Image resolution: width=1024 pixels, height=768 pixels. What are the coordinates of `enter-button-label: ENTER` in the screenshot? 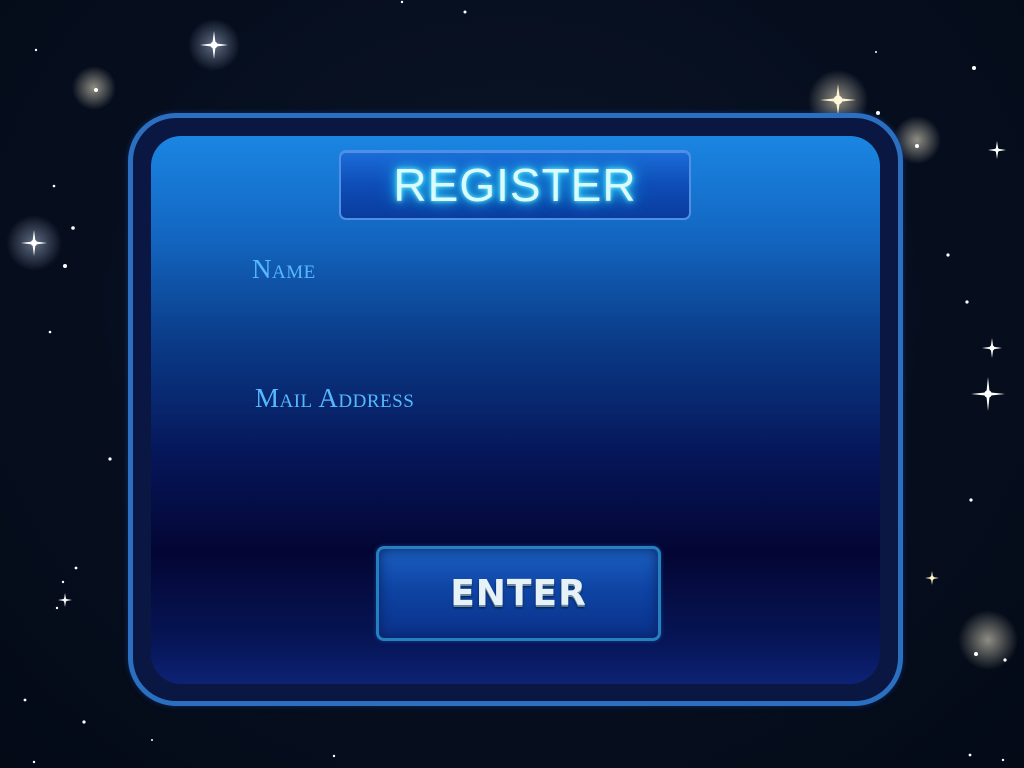 It's located at (518, 593).